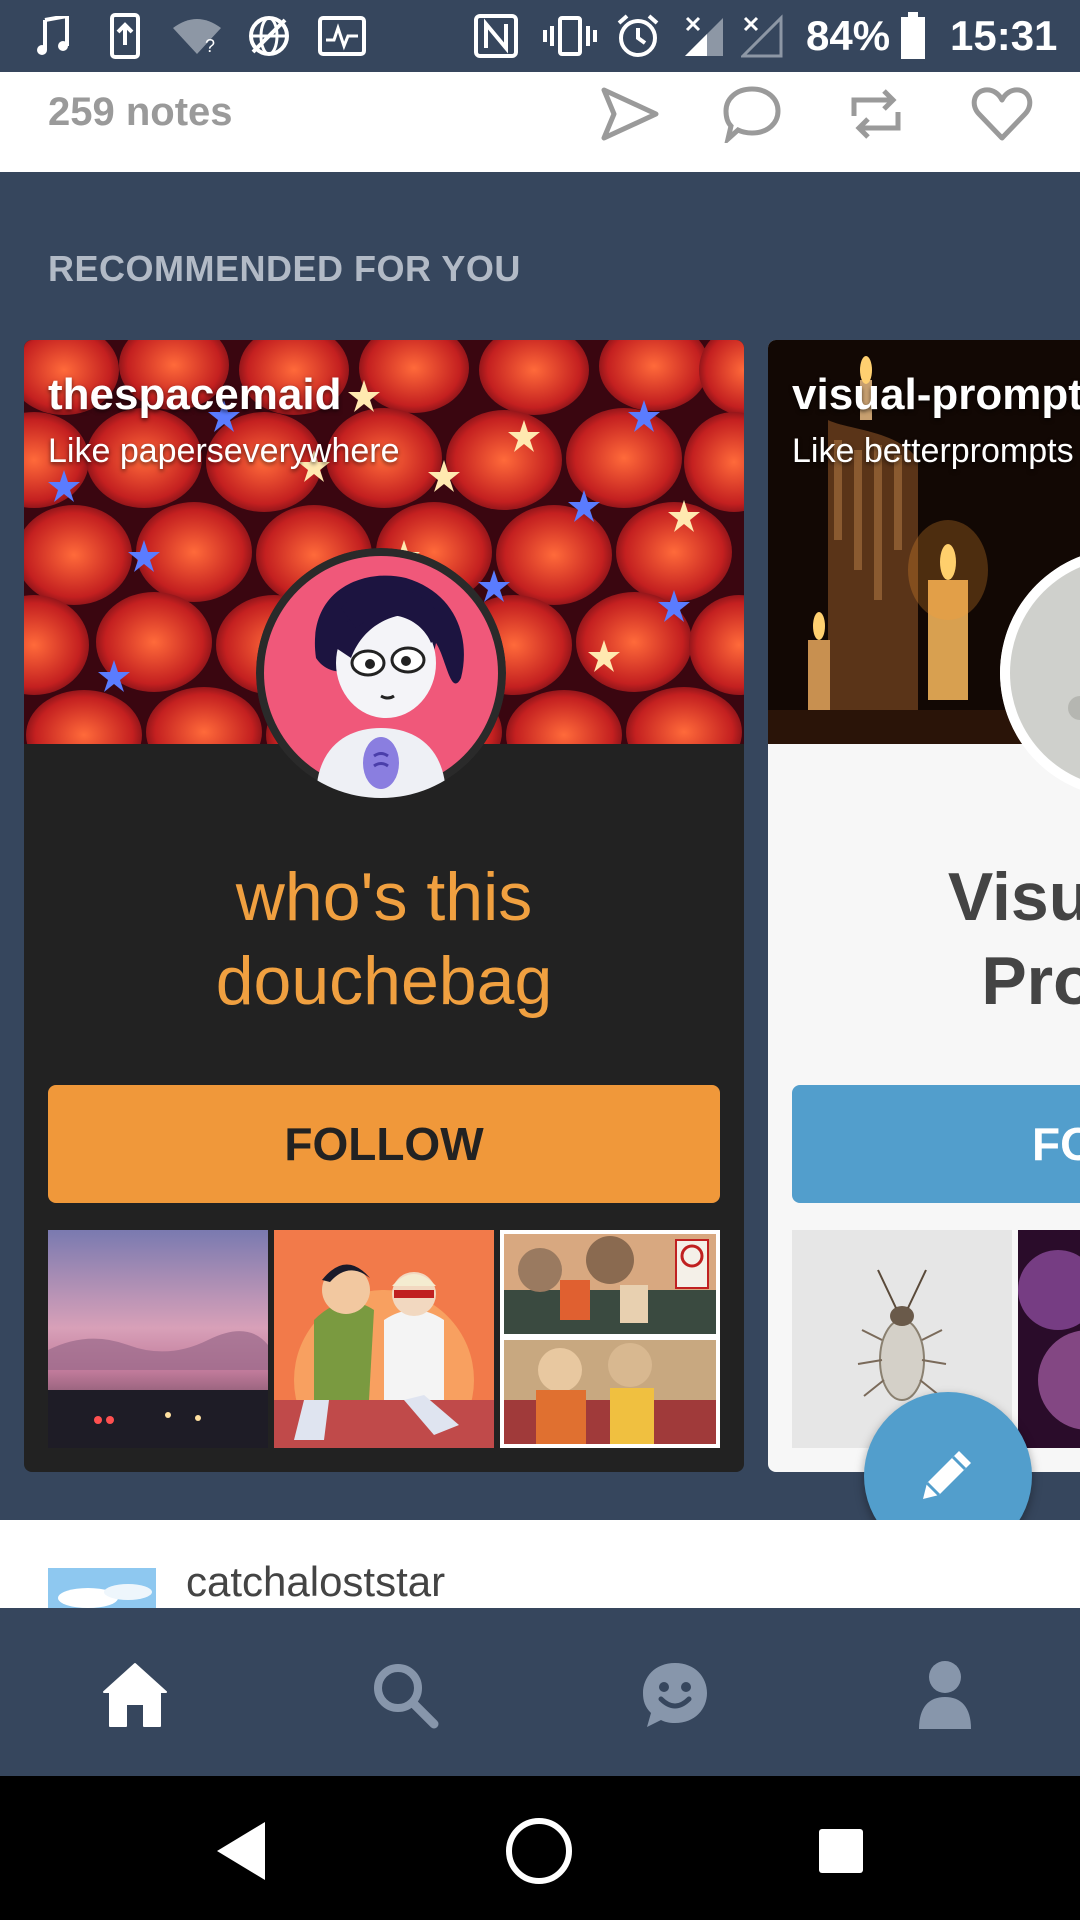  Describe the element at coordinates (1013, 897) in the screenshot. I see `card-title-line: Visua` at that location.